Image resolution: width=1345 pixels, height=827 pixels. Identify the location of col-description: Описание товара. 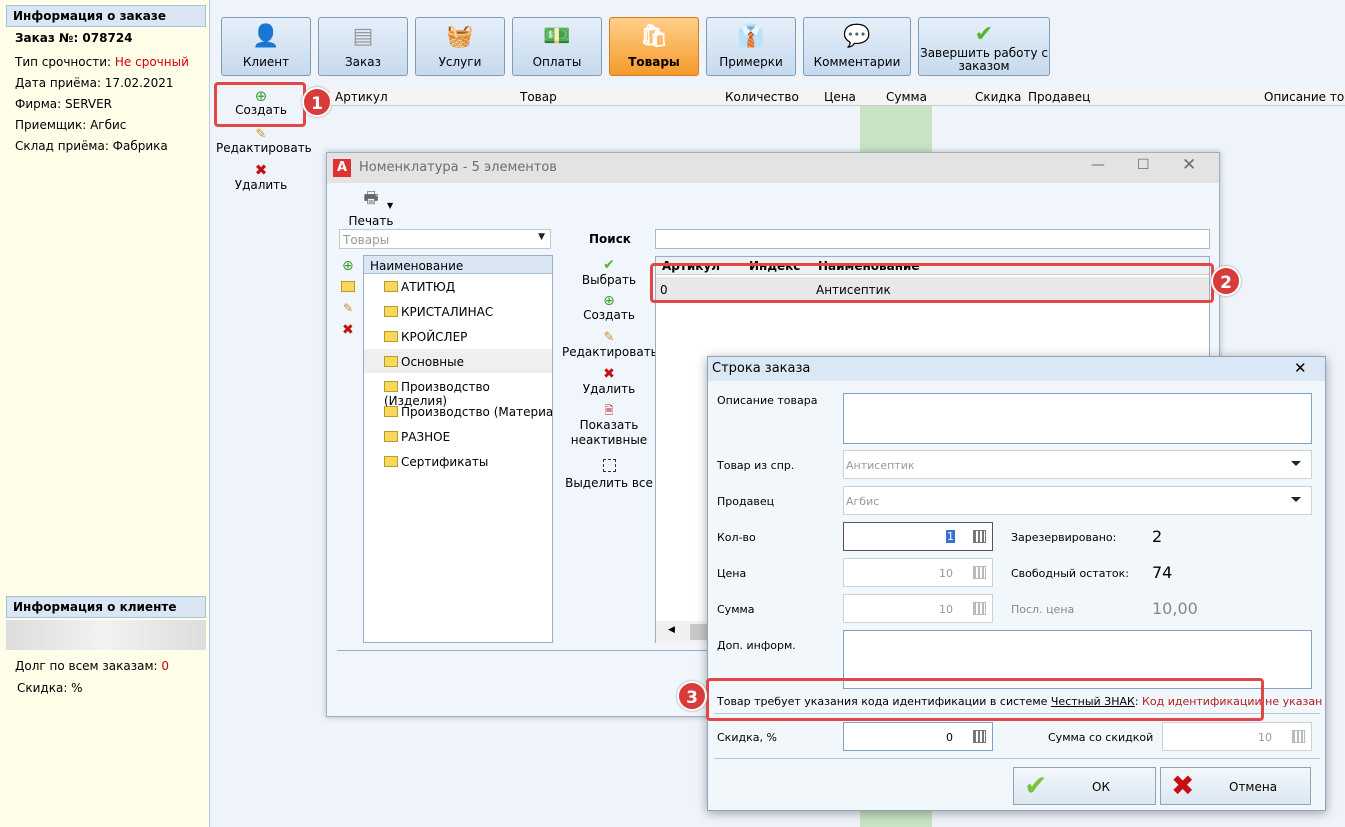
(1304, 97).